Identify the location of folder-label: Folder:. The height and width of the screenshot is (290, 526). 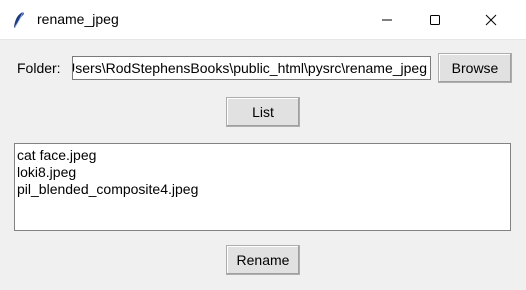
(39, 68).